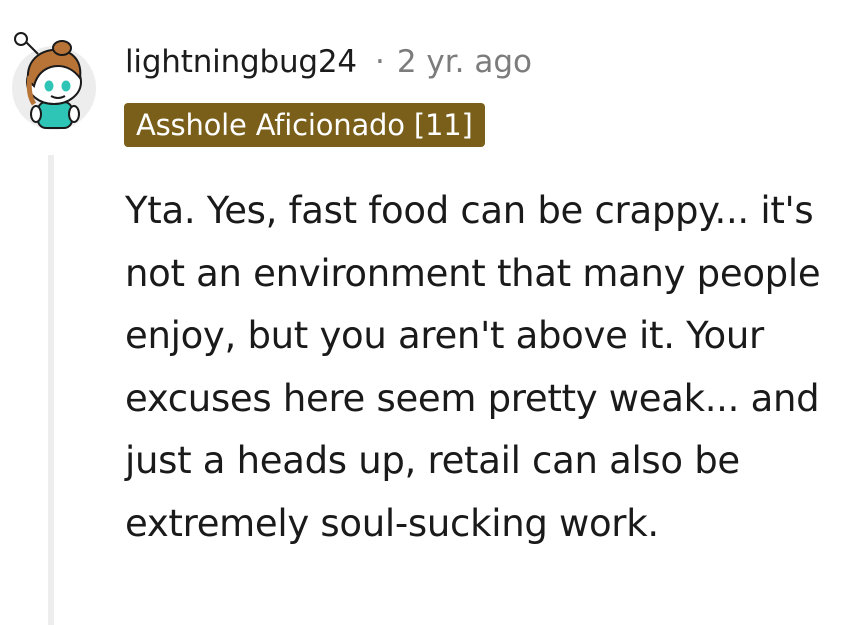 The width and height of the screenshot is (847, 625). Describe the element at coordinates (241, 62) in the screenshot. I see `username-link: lightningbug24` at that location.